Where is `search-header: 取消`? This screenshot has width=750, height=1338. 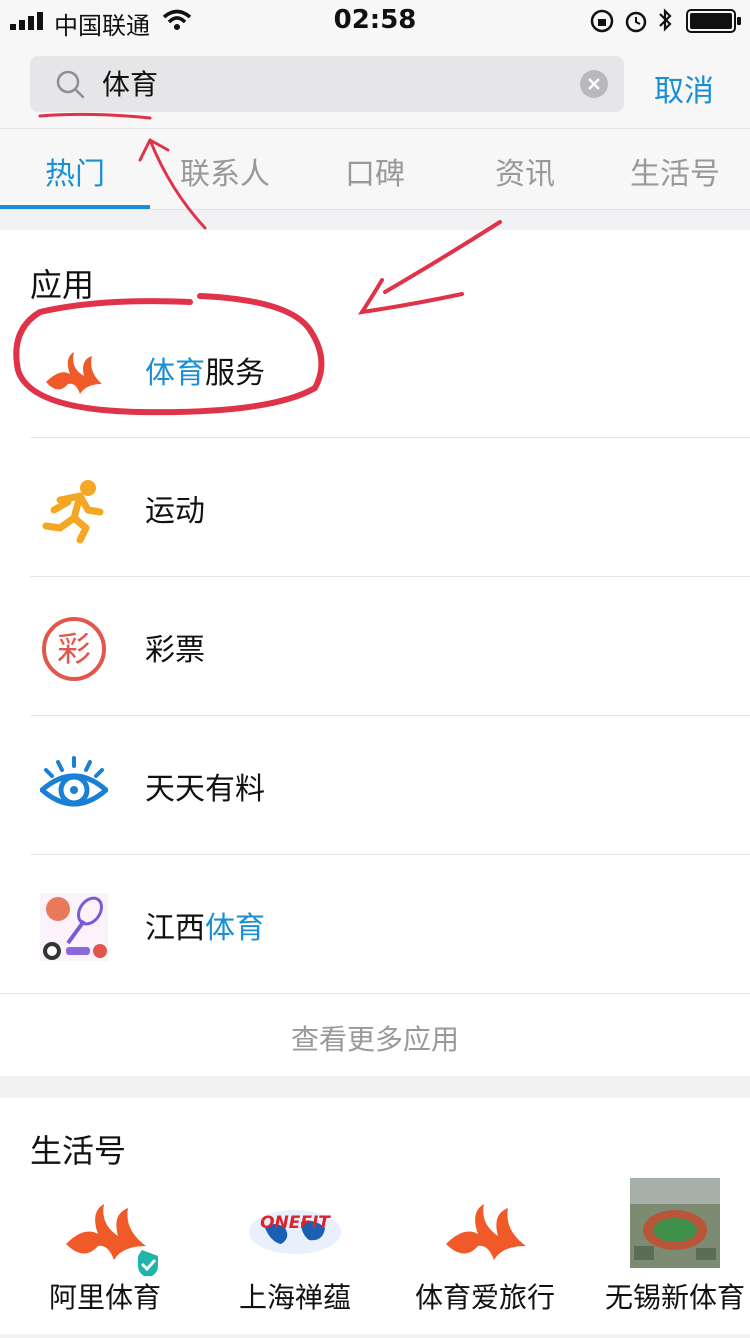
search-header: 取消 is located at coordinates (375, 84).